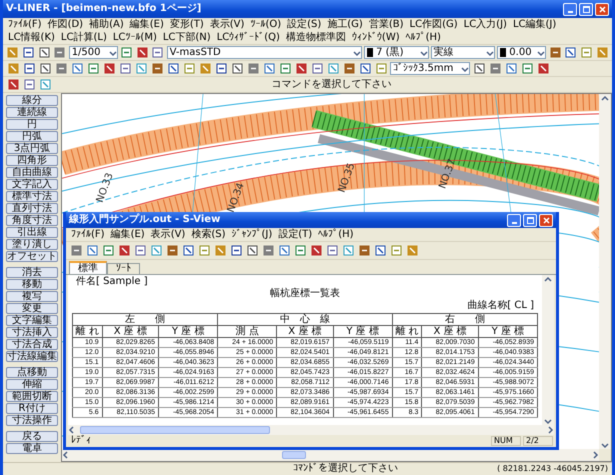 This screenshot has width=615, height=475. I want to click on command-button: 連続線, so click(32, 112).